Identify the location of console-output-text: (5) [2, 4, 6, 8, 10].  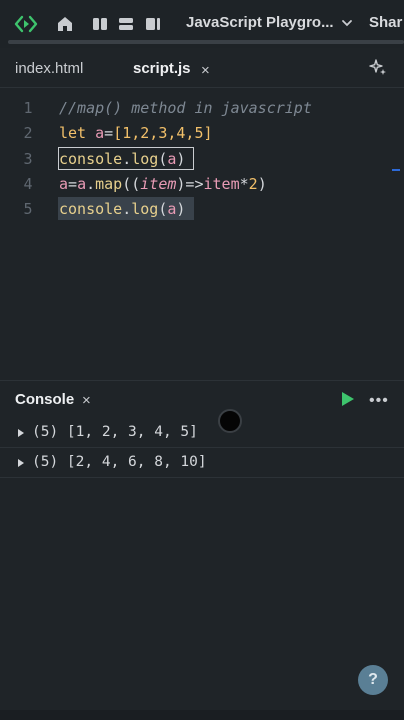
(119, 462).